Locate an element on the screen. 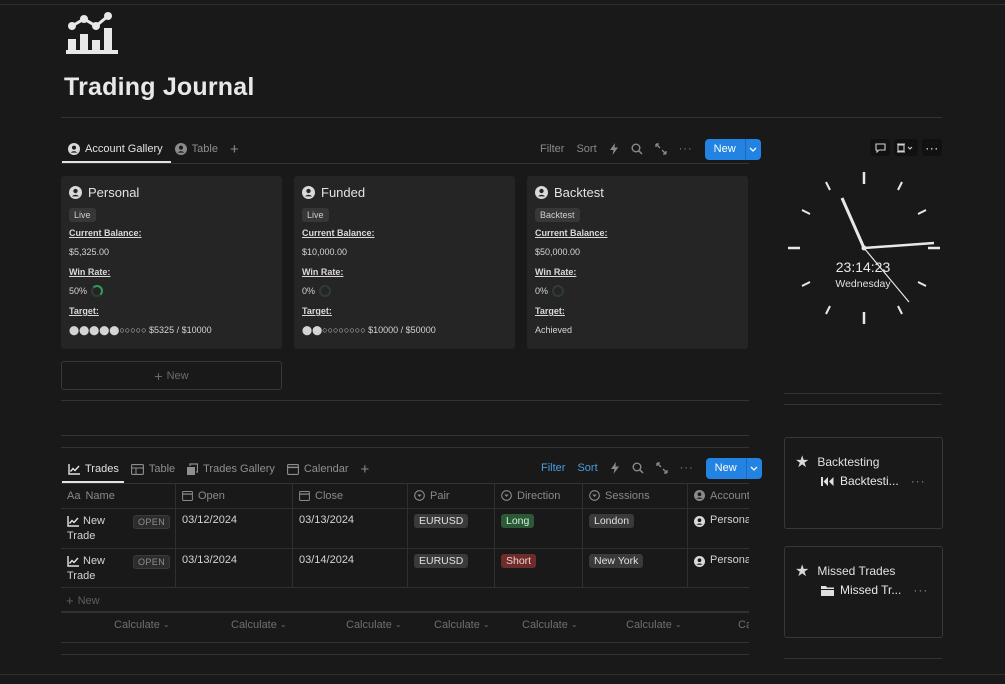 Image resolution: width=1005 pixels, height=684 pixels. balance-value: $5,325.00 is located at coordinates (89, 252).